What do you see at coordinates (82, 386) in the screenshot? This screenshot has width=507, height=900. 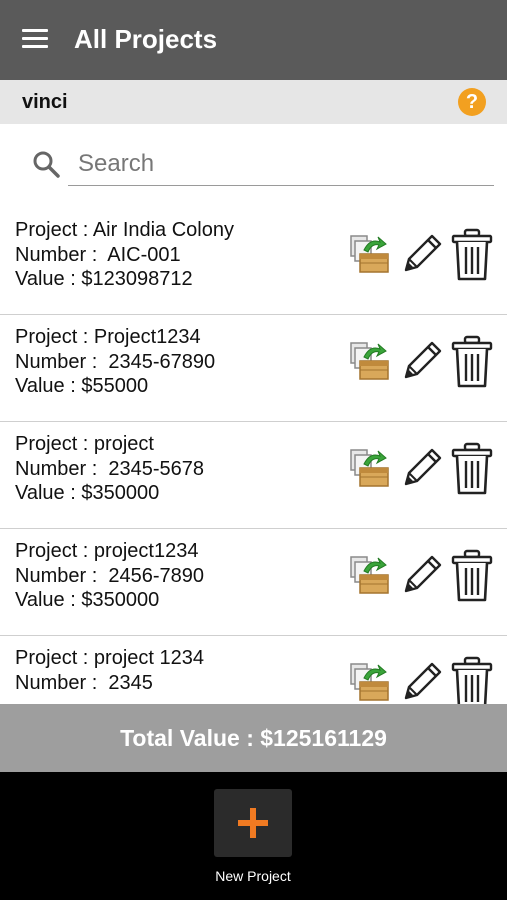 I see `project-value: Value : $55000` at bounding box center [82, 386].